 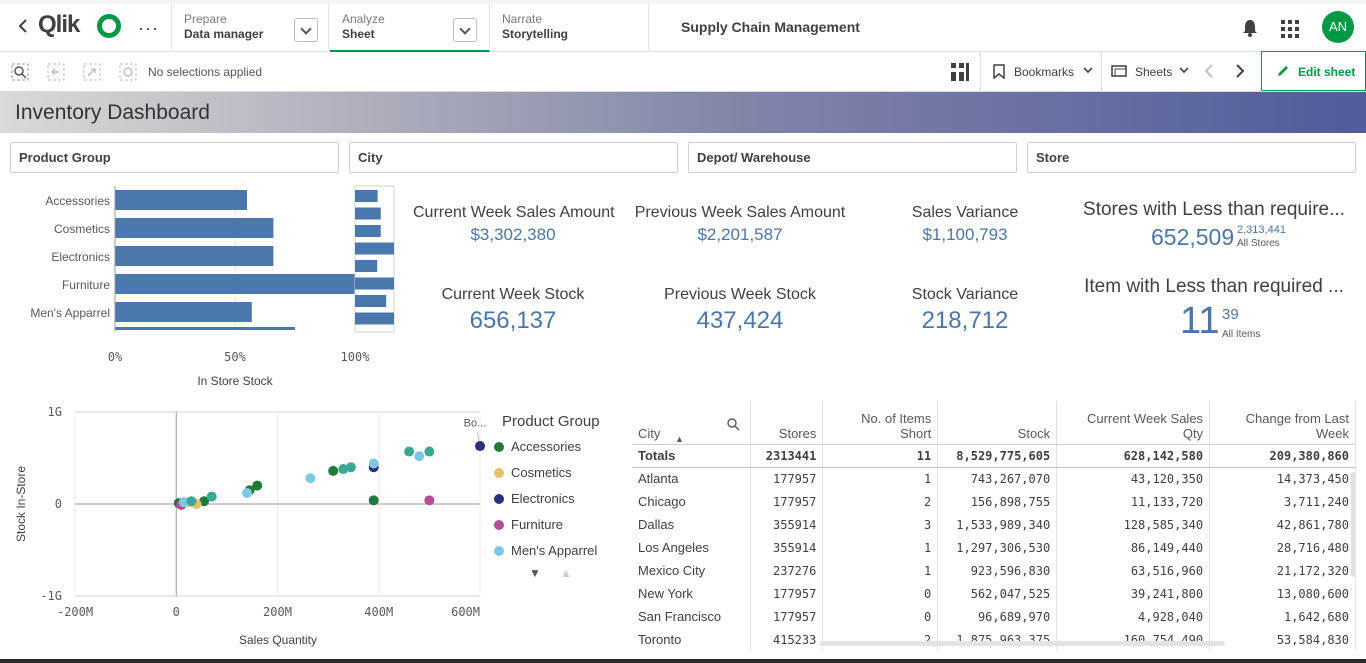 I want to click on legend-scroll-up-icon: ▲, so click(x=566, y=573).